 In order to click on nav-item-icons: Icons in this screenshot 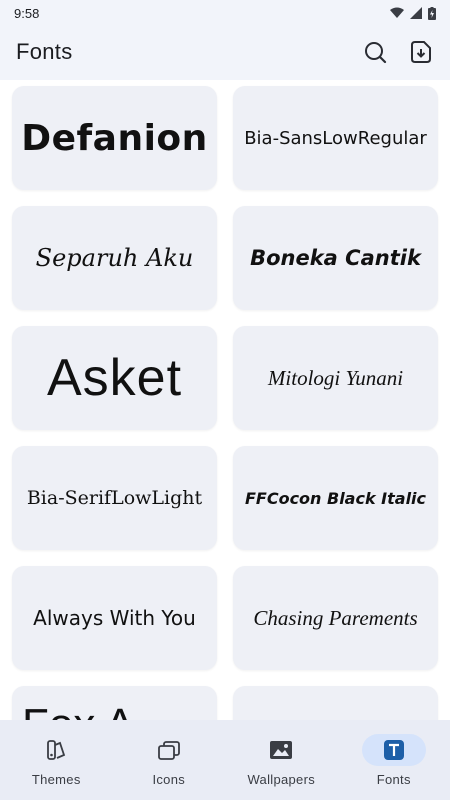, I will do `click(169, 760)`.